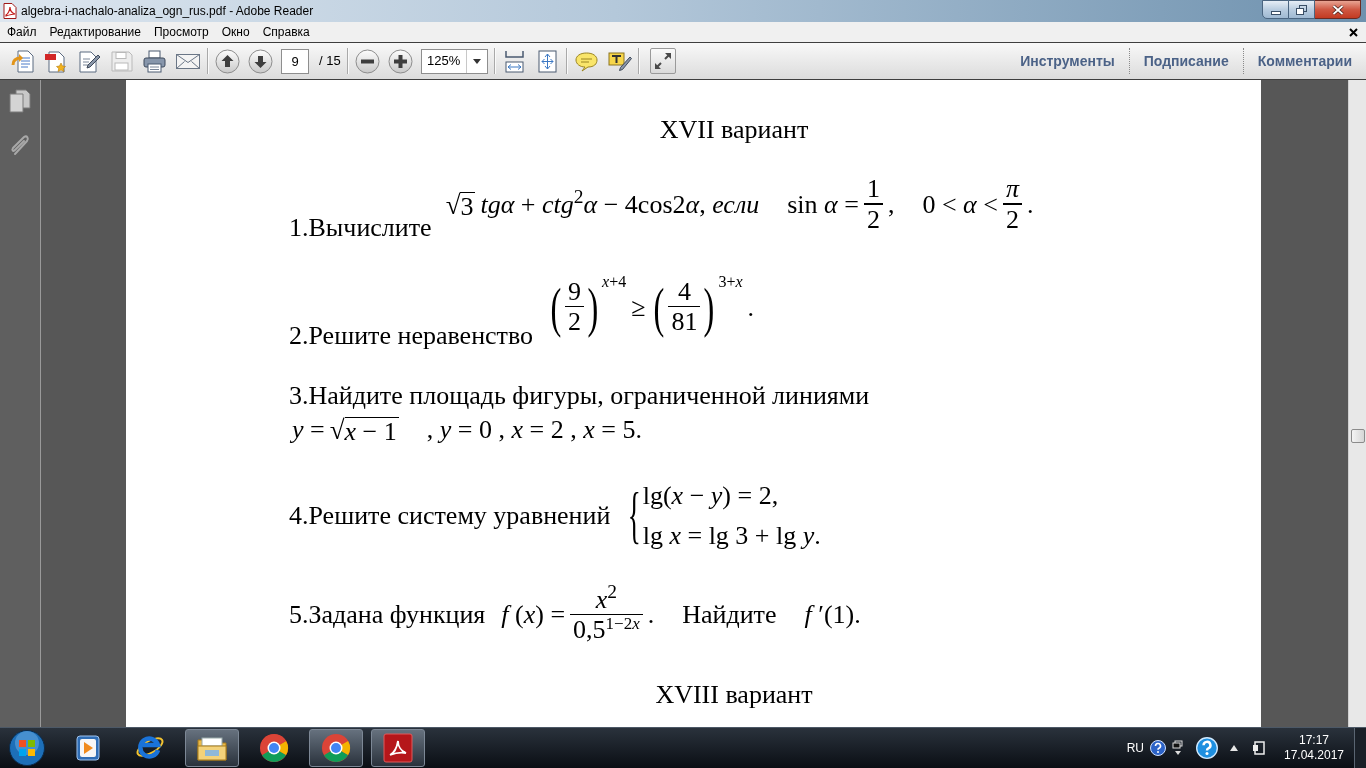 The width and height of the screenshot is (1366, 768). Describe the element at coordinates (476, 61) in the screenshot. I see `caret-icon` at that location.